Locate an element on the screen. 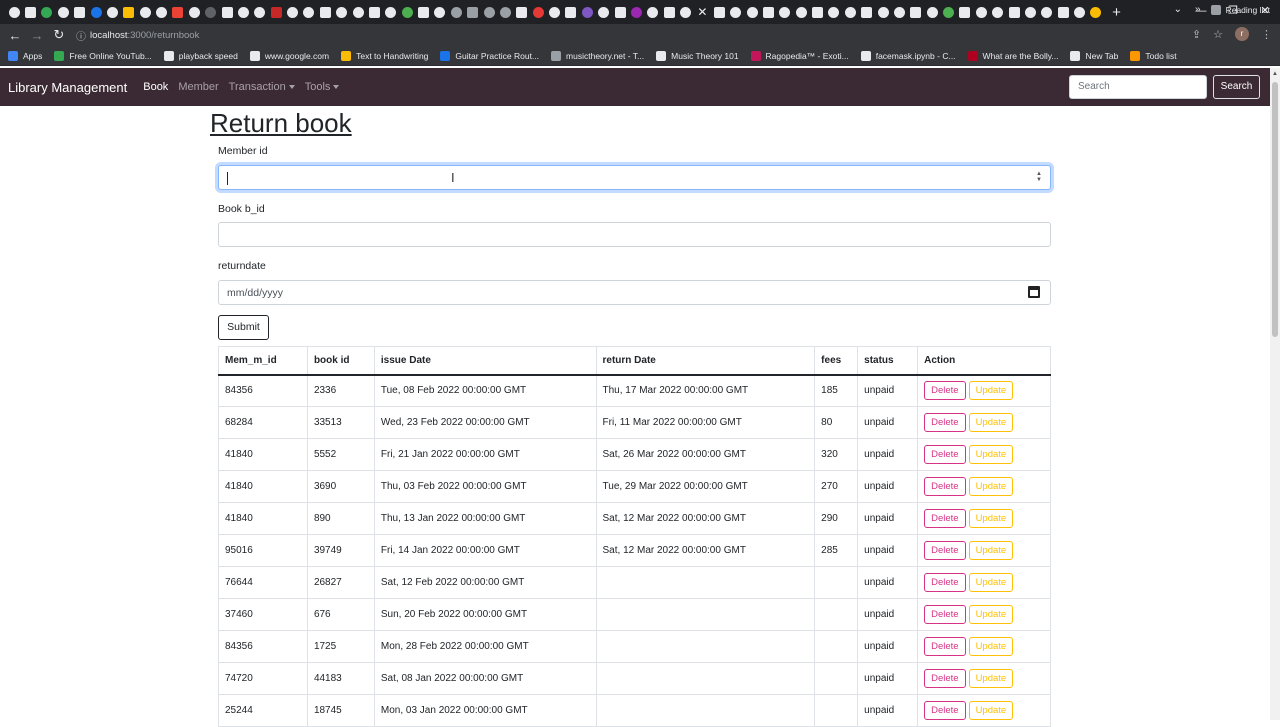 Image resolution: width=1280 pixels, height=727 pixels. nav-member: Member is located at coordinates (198, 87).